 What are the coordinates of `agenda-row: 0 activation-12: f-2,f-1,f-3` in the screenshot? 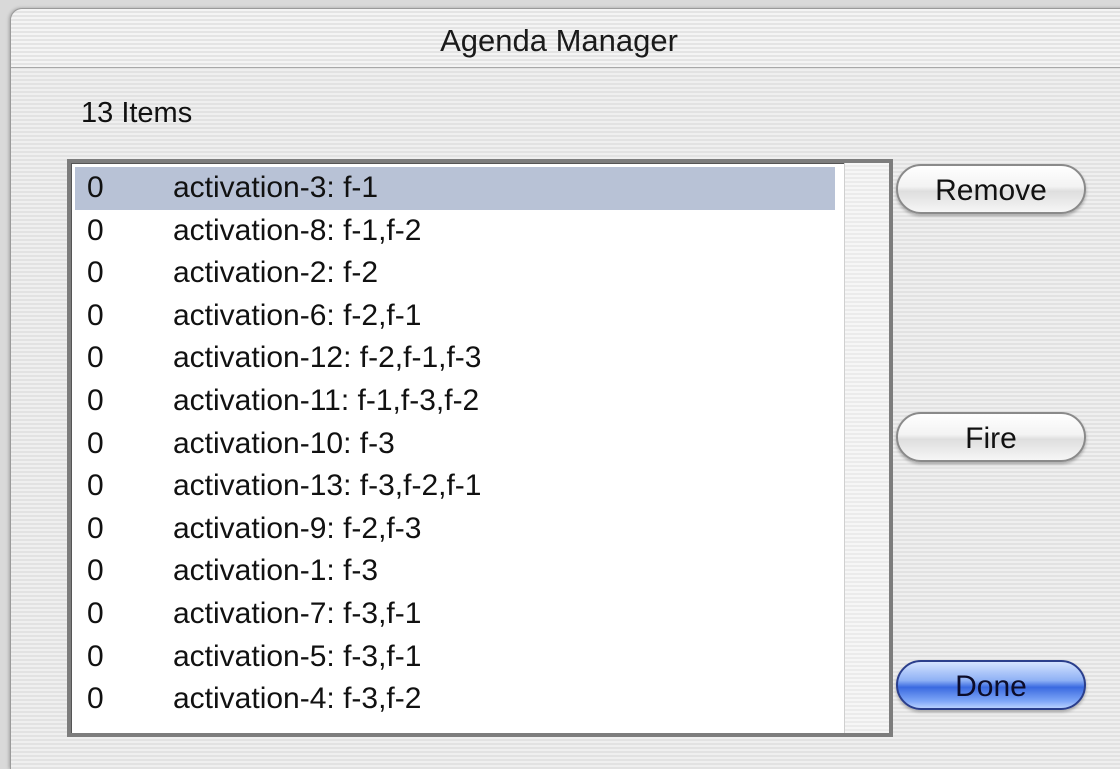 It's located at (455, 358).